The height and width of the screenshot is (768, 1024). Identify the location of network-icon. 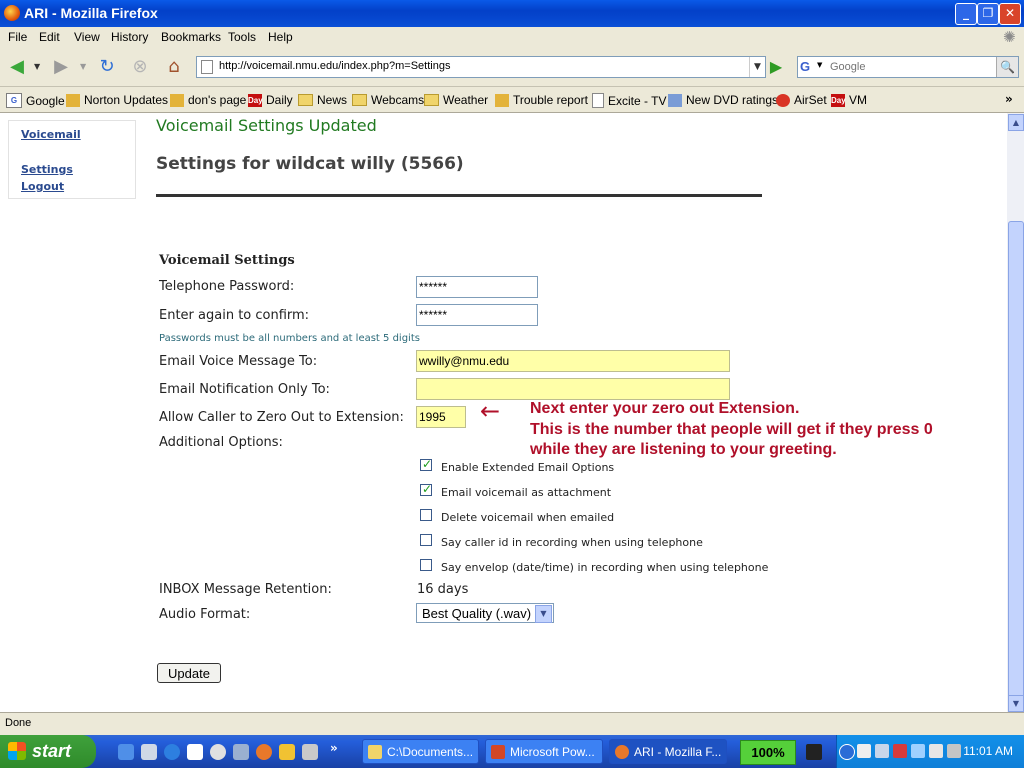
(882, 751).